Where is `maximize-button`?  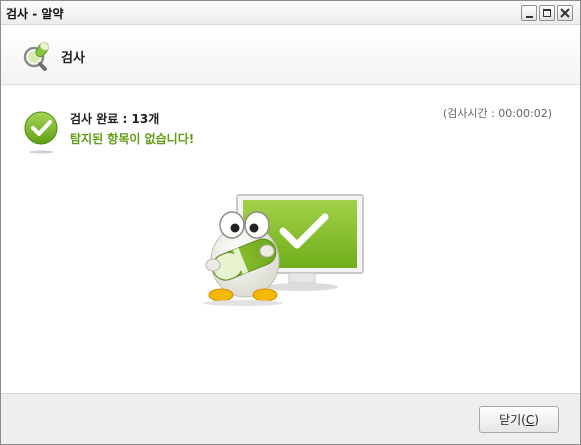
maximize-button is located at coordinates (547, 13).